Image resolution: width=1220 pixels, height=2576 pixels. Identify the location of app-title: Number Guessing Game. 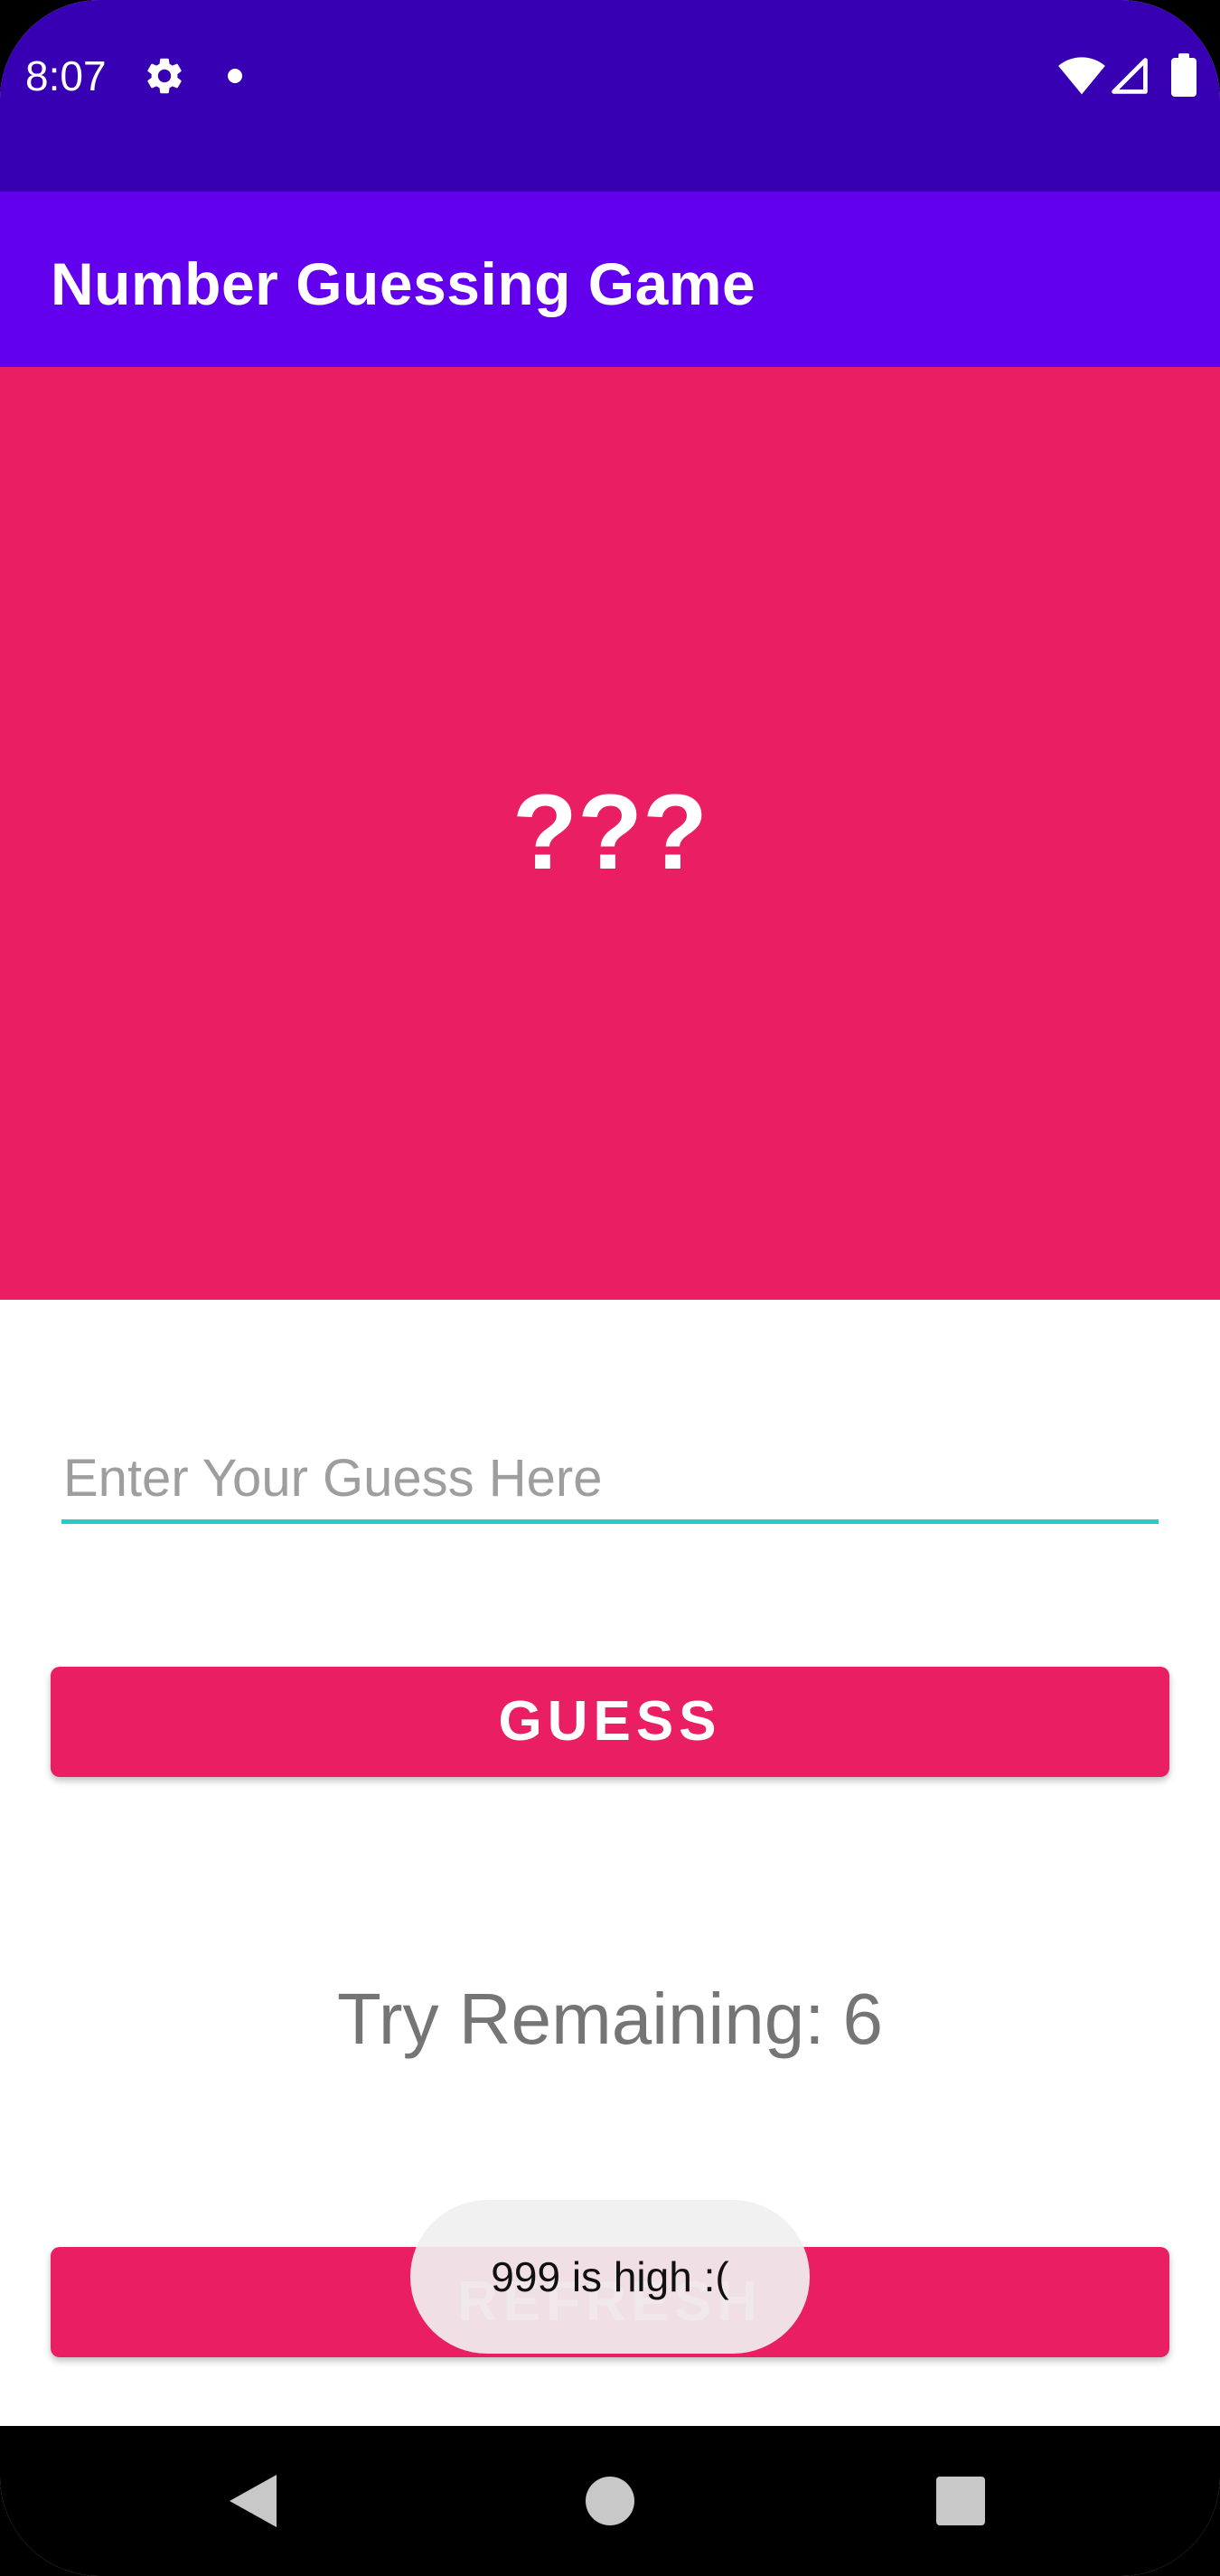
(403, 284).